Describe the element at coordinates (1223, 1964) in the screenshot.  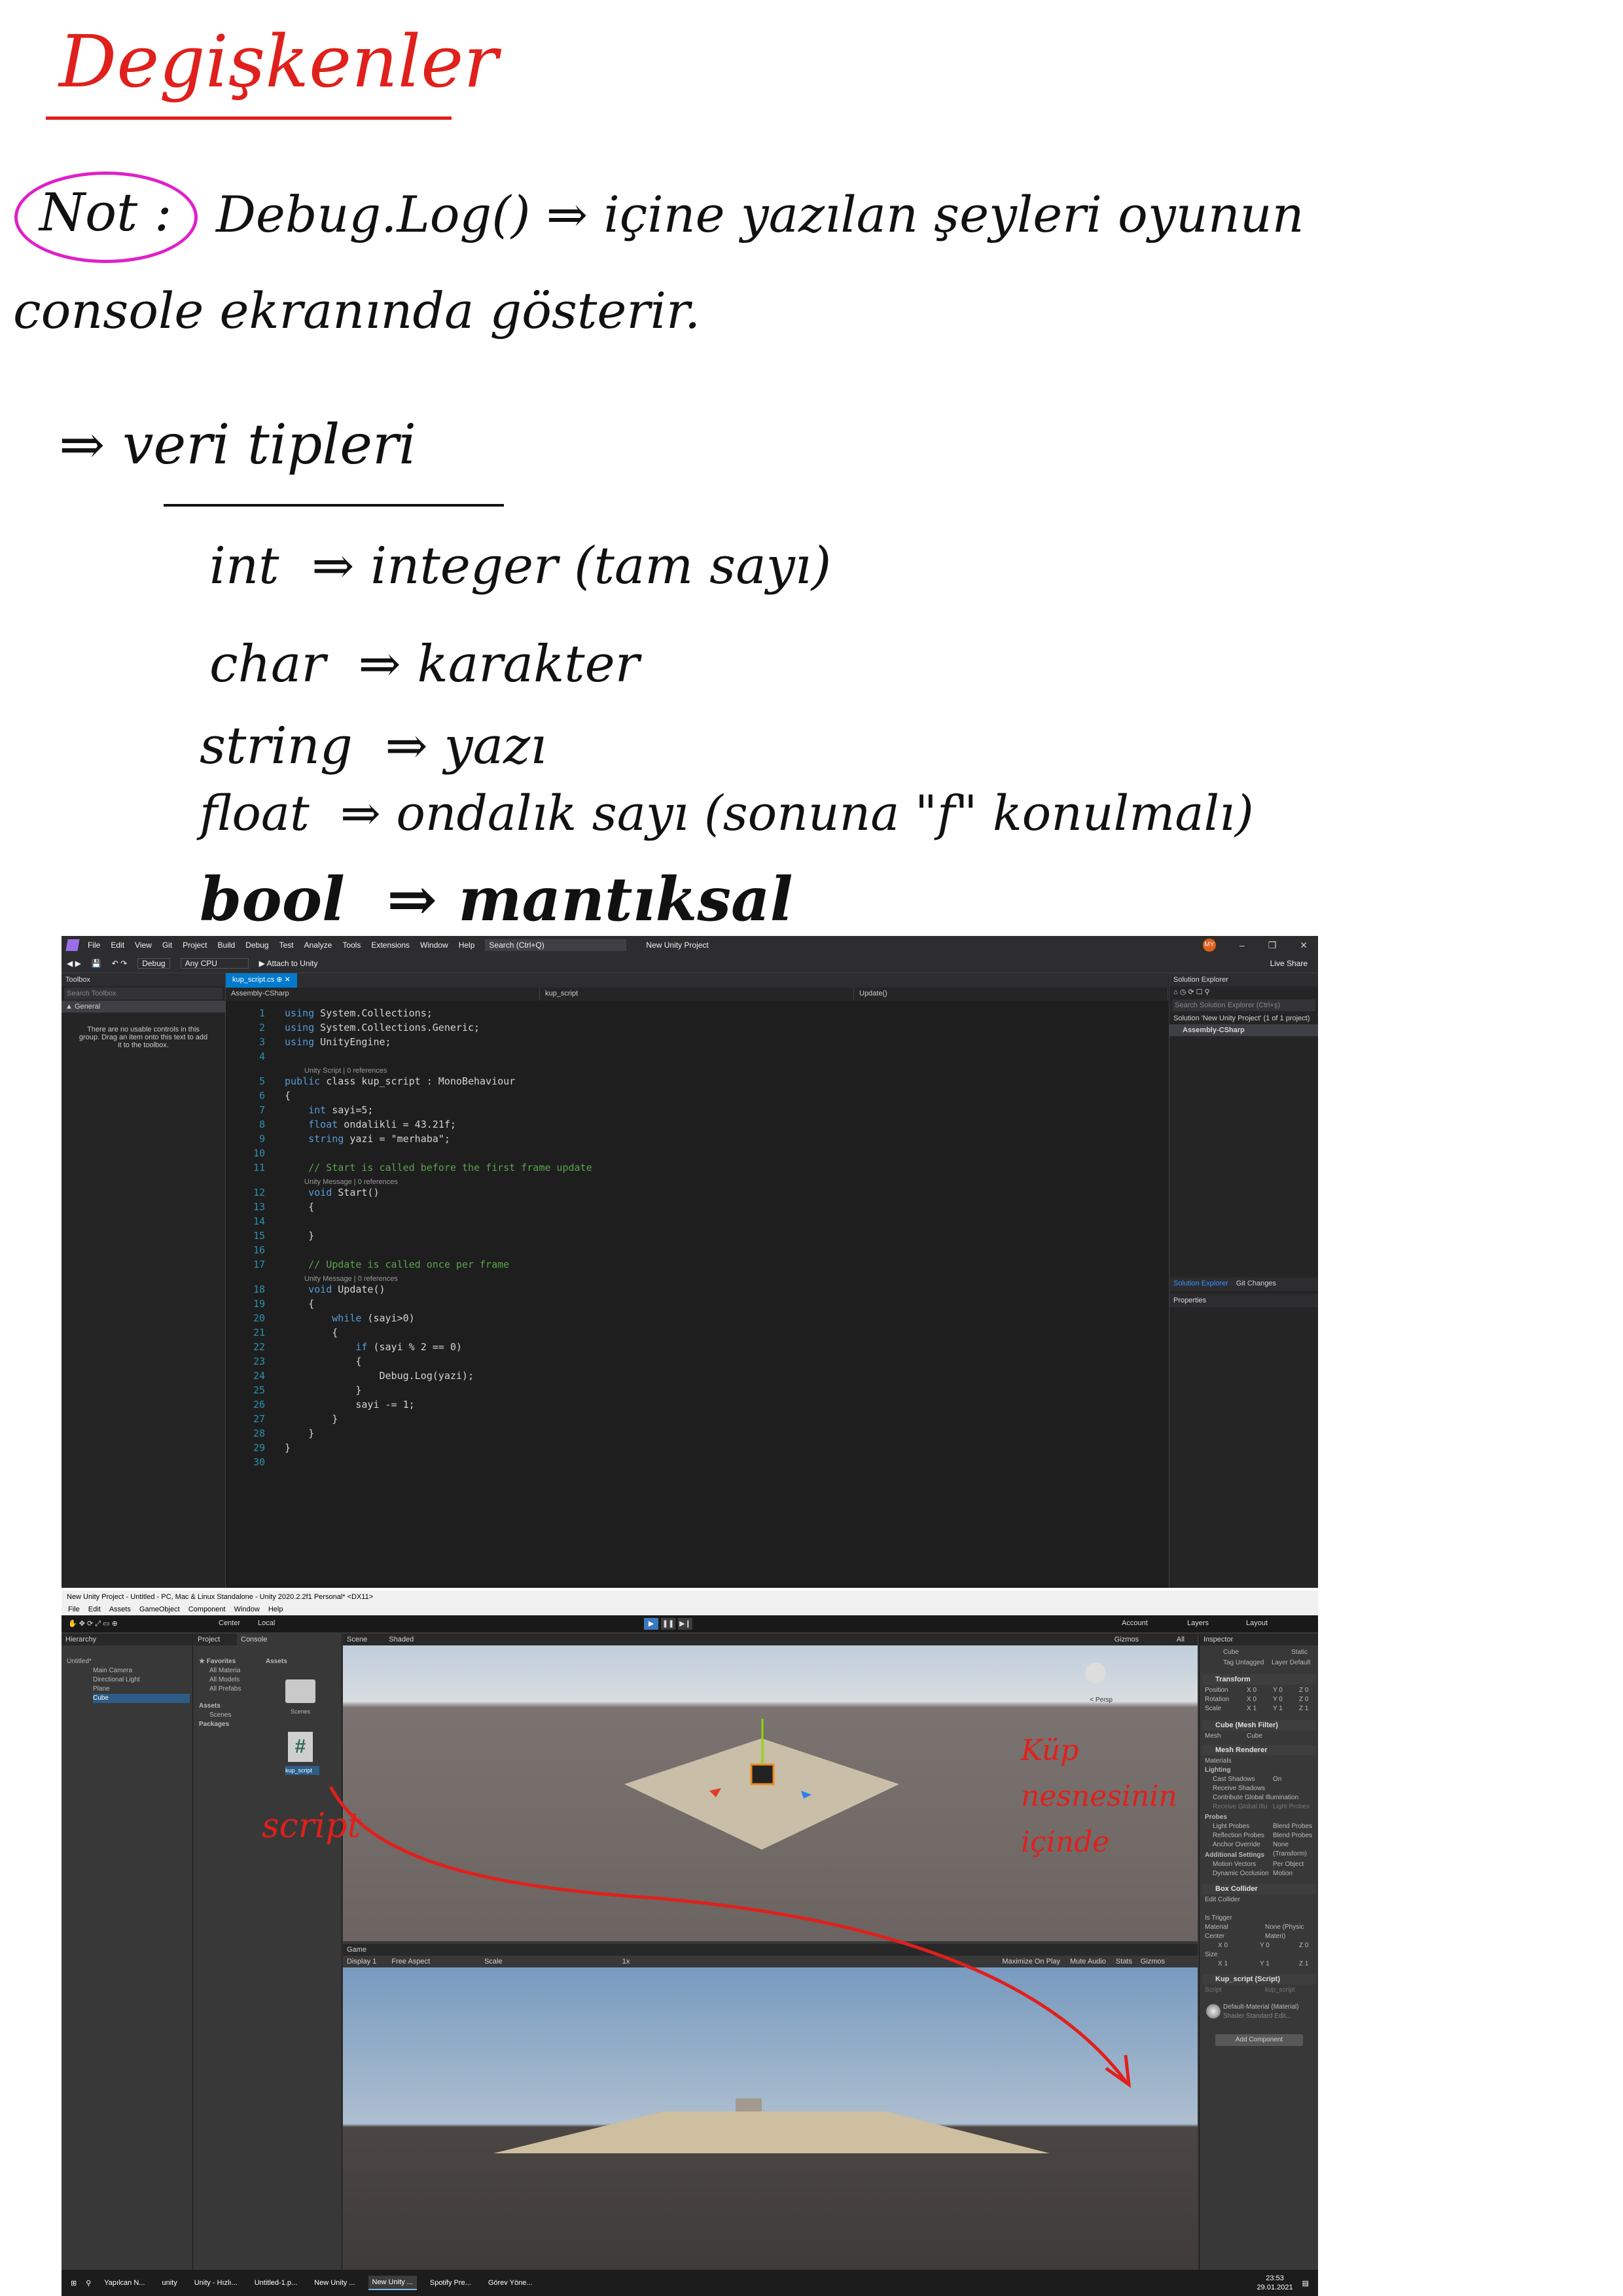
I see `size-x: X 1` at that location.